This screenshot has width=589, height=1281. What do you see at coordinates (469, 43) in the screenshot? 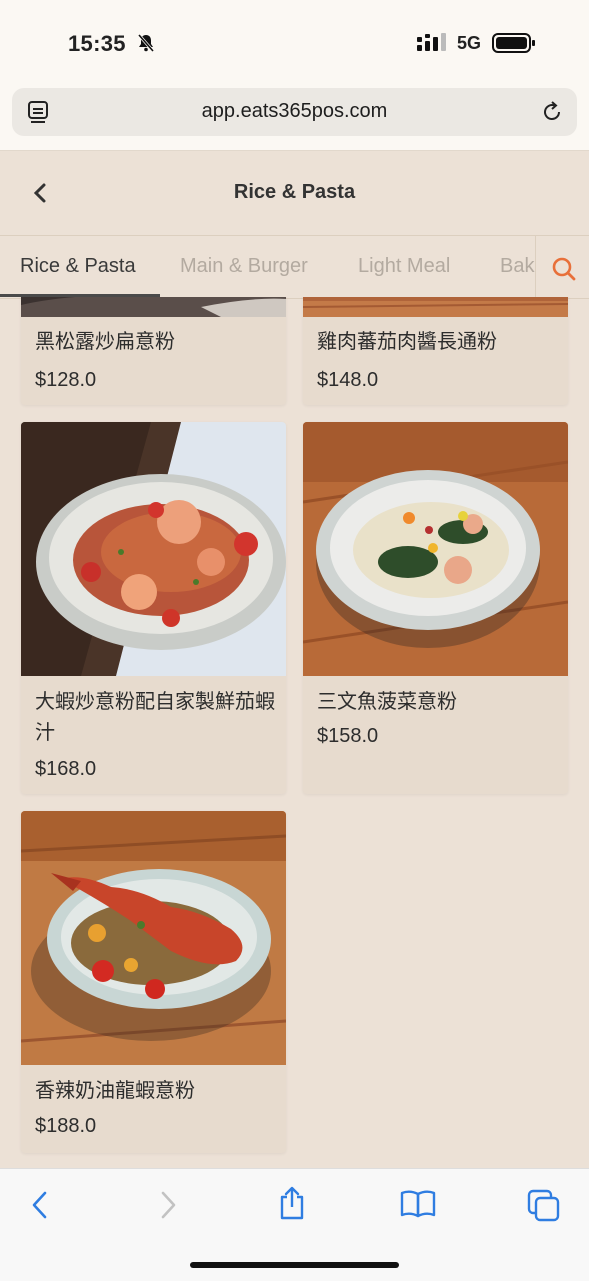
I see `network-type: 5G` at bounding box center [469, 43].